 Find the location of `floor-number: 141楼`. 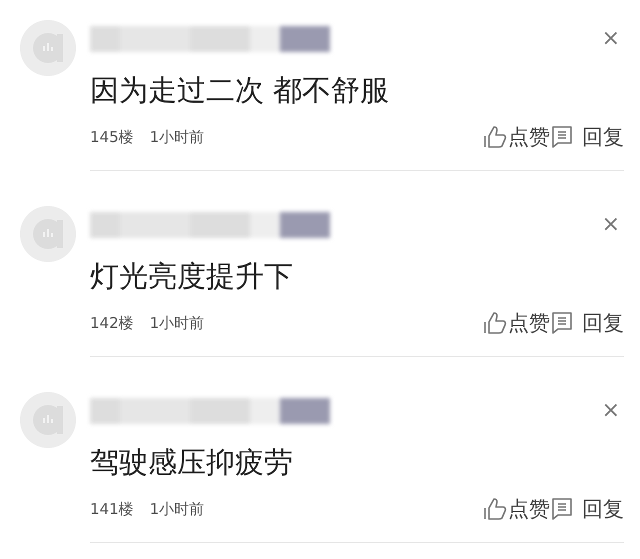

floor-number: 141楼 is located at coordinates (112, 509).